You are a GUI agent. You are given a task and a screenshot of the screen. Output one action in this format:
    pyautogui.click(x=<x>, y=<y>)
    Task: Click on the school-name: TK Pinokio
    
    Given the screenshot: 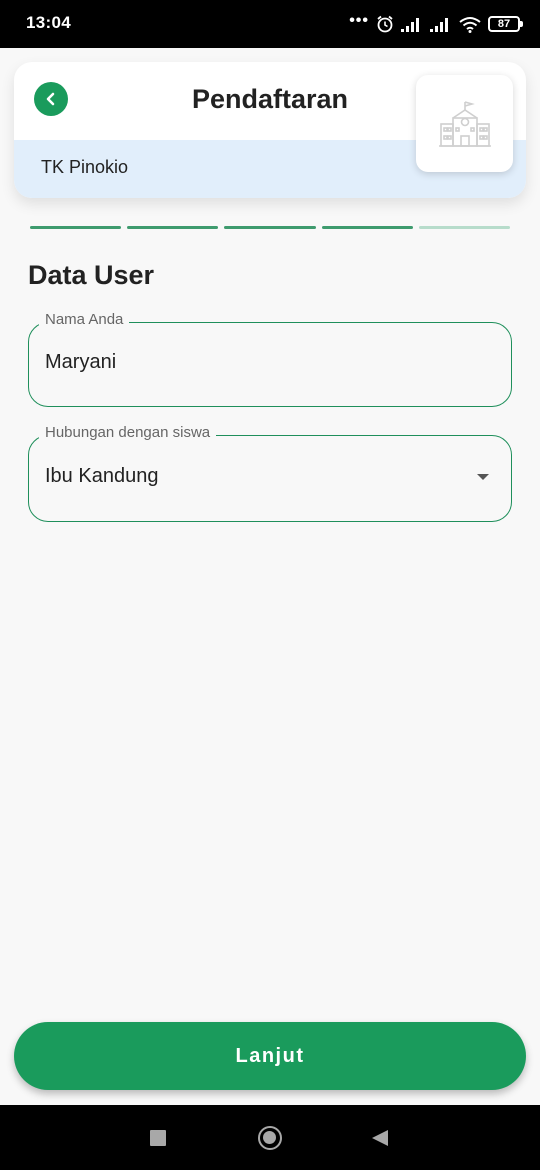 What is the action you would take?
    pyautogui.click(x=85, y=167)
    